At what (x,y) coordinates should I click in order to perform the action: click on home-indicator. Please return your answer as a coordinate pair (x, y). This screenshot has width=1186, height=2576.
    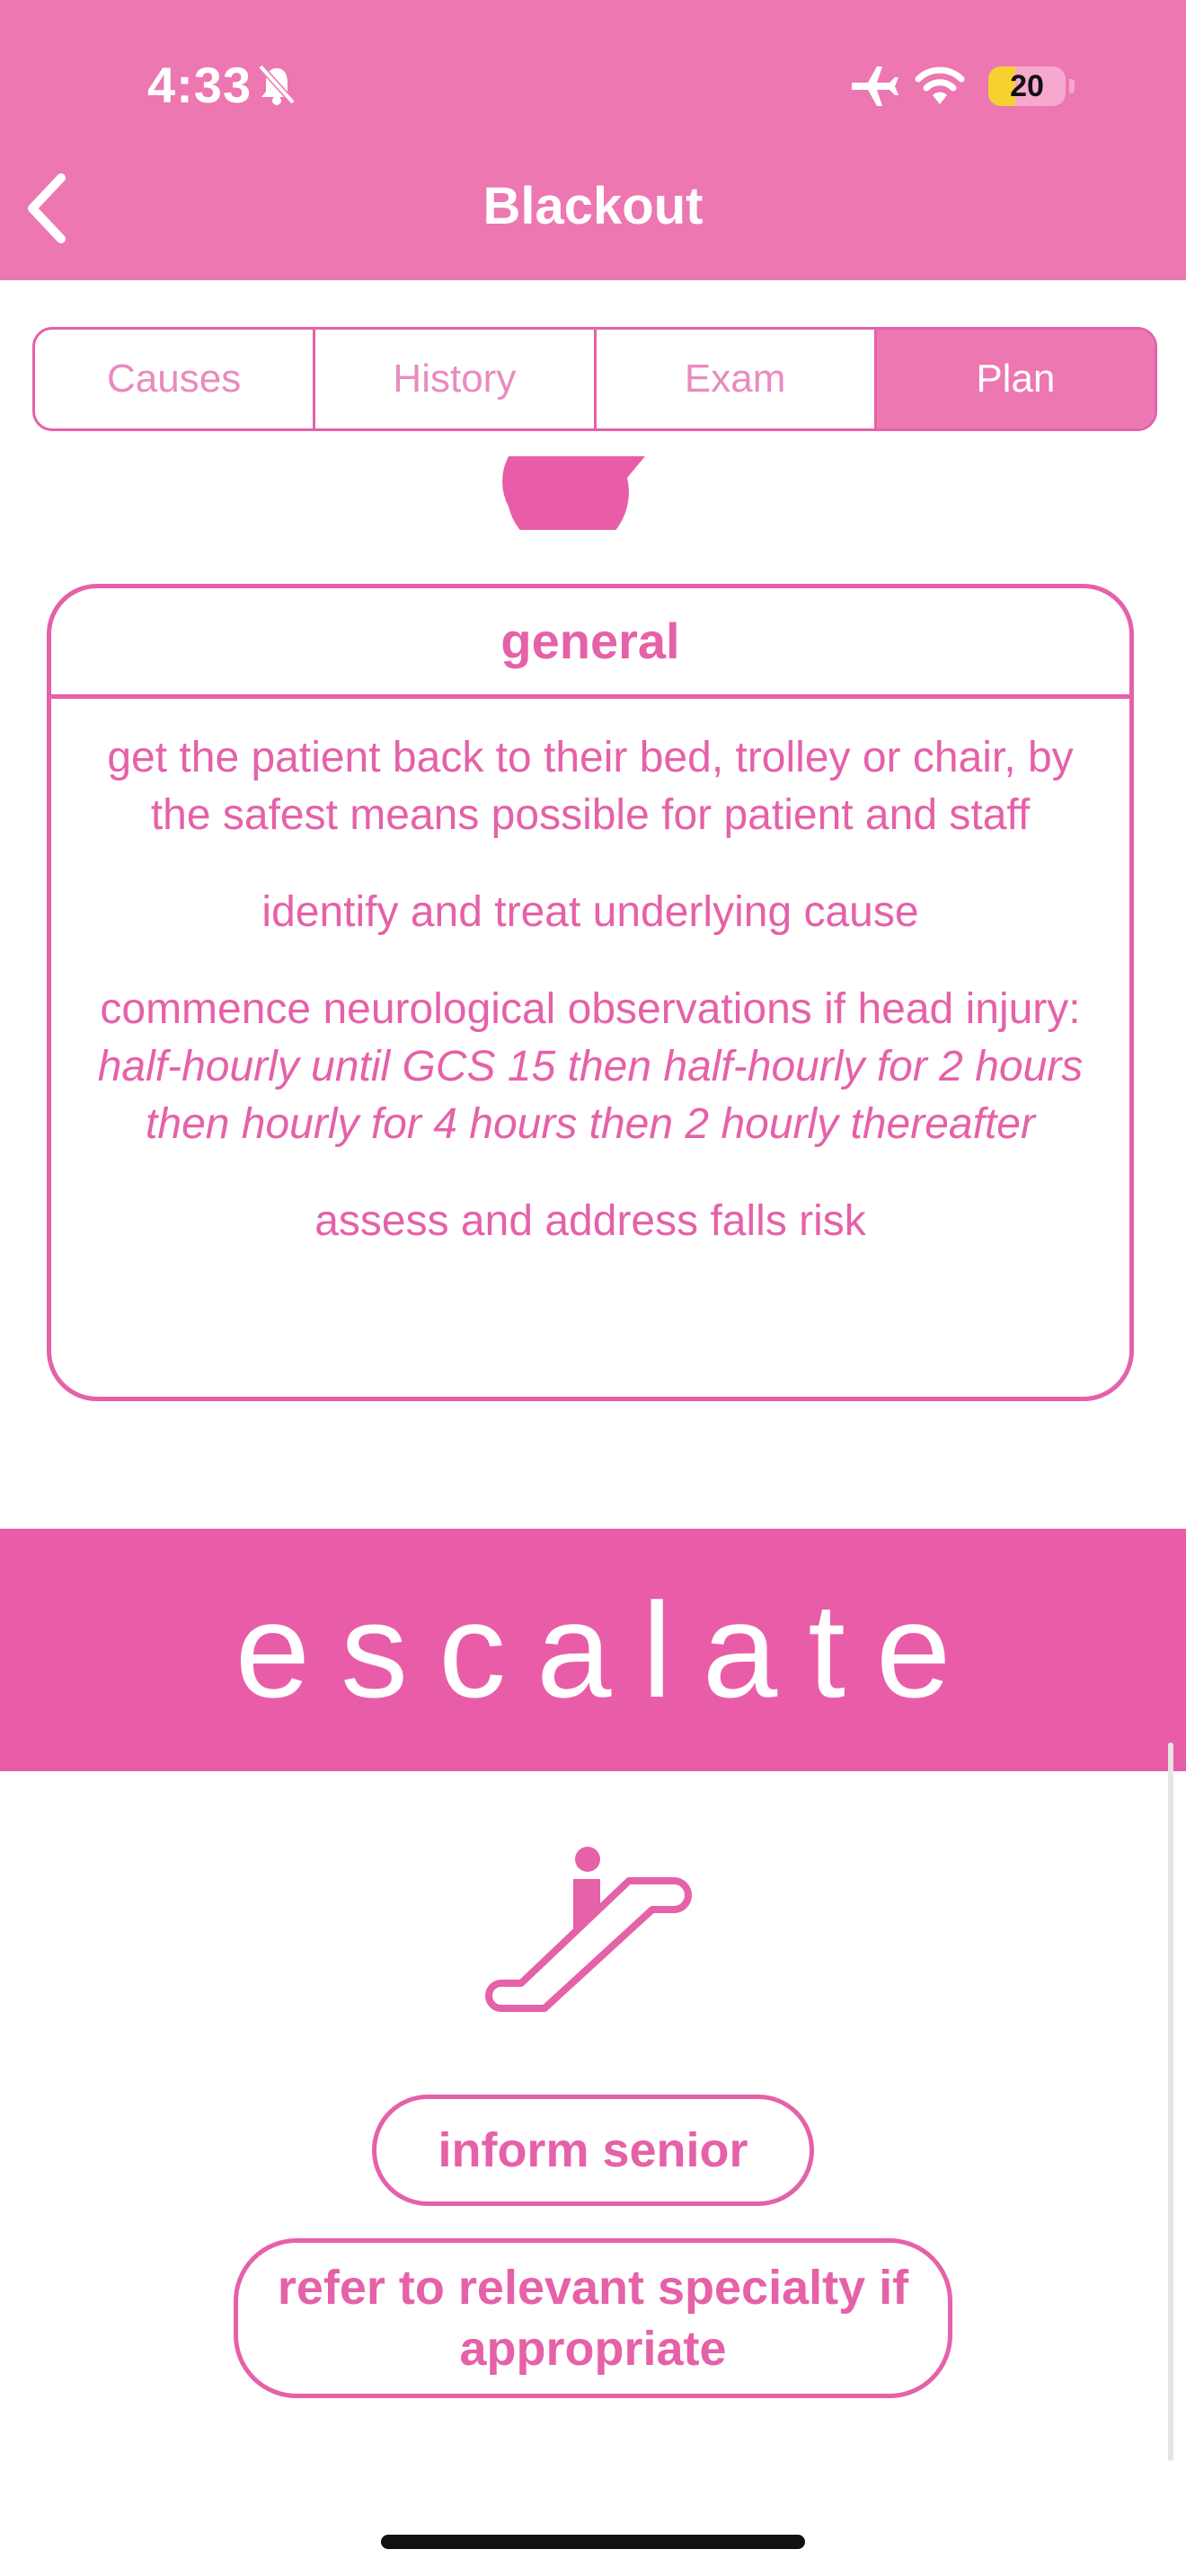
    Looking at the image, I should click on (593, 2542).